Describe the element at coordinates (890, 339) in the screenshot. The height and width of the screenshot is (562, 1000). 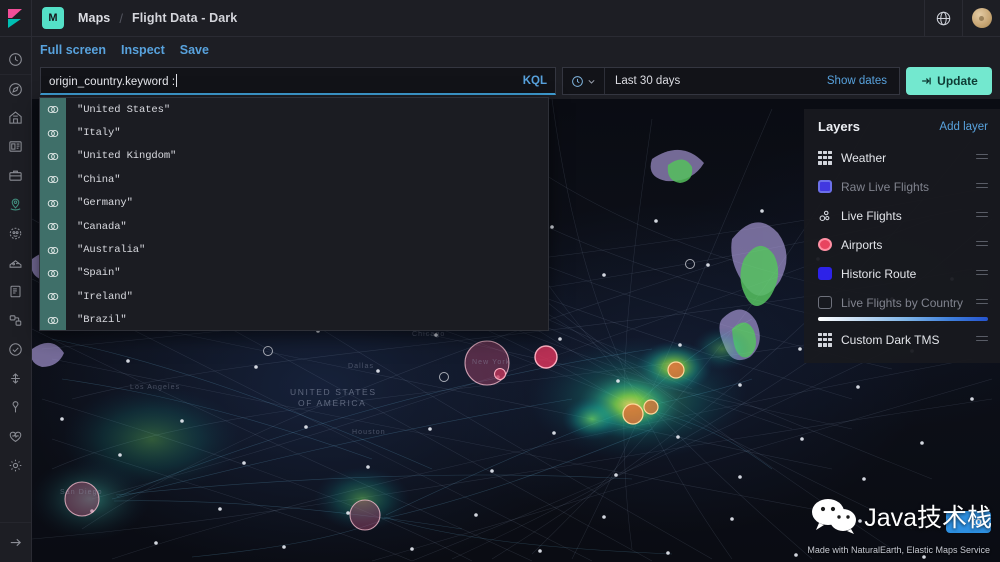
I see `layer-label: Custom Dark TMS` at that location.